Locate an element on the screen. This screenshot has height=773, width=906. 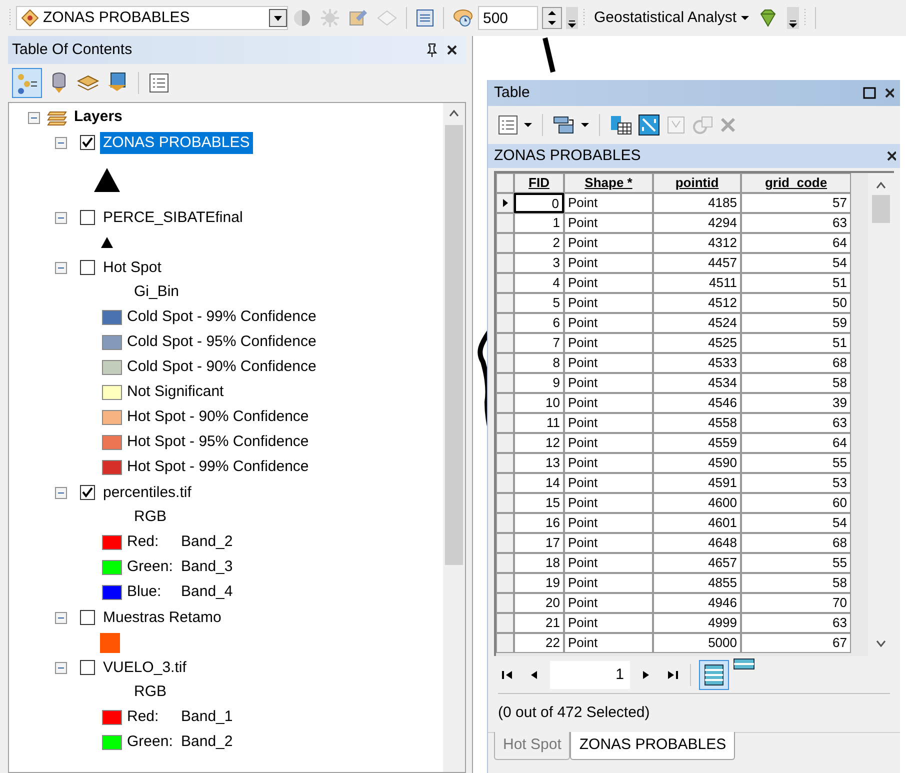
layer-dropdown: ZONAS PROBABLES is located at coordinates (152, 18).